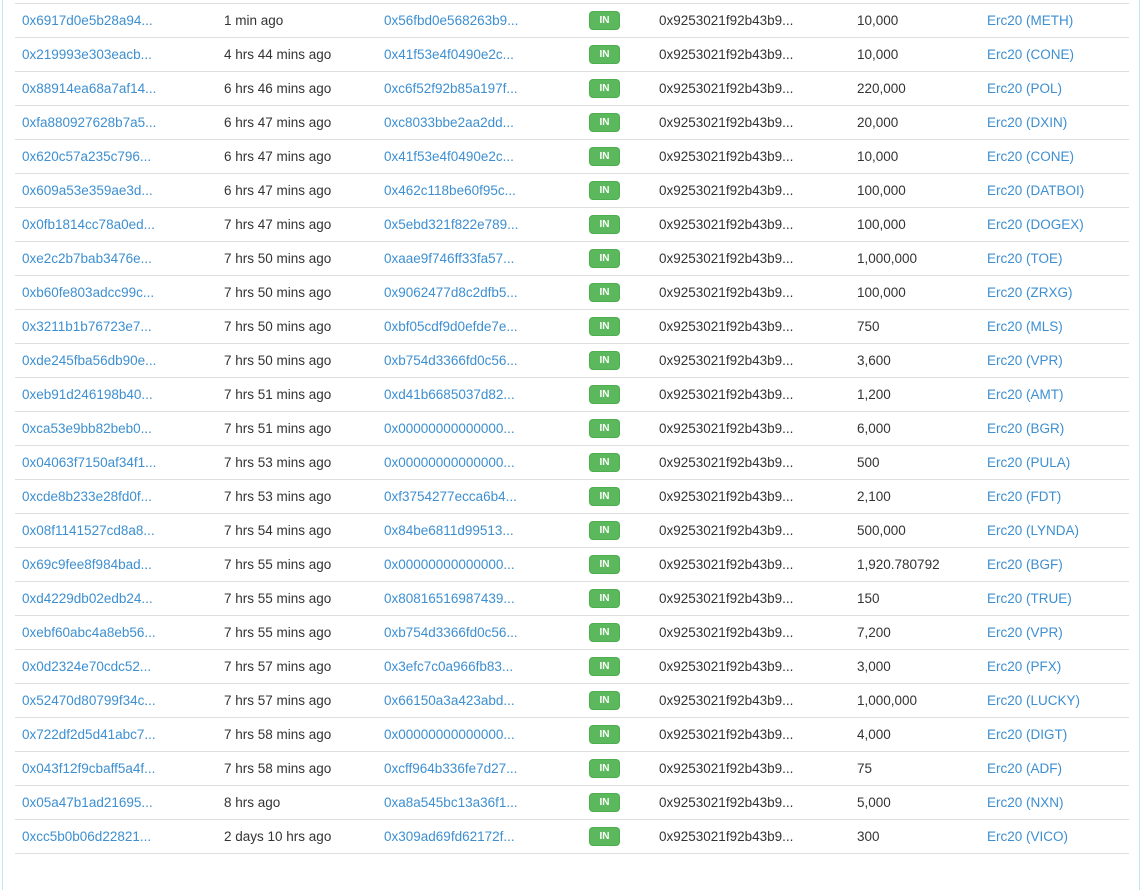  Describe the element at coordinates (915, 326) in the screenshot. I see `value-text: 750` at that location.